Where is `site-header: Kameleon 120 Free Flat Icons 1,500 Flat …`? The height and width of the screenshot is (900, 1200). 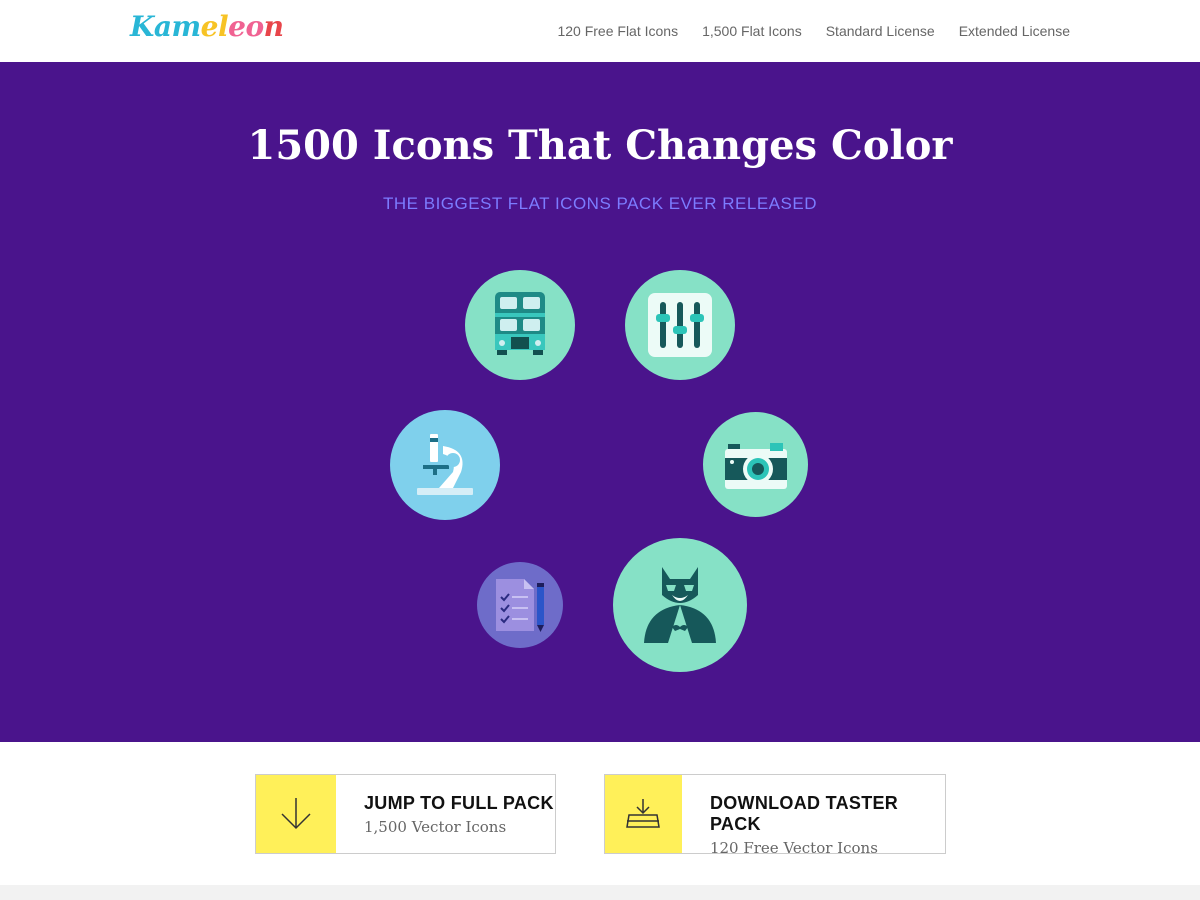
site-header: Kameleon 120 Free Flat Icons 1,500 Flat … is located at coordinates (600, 31).